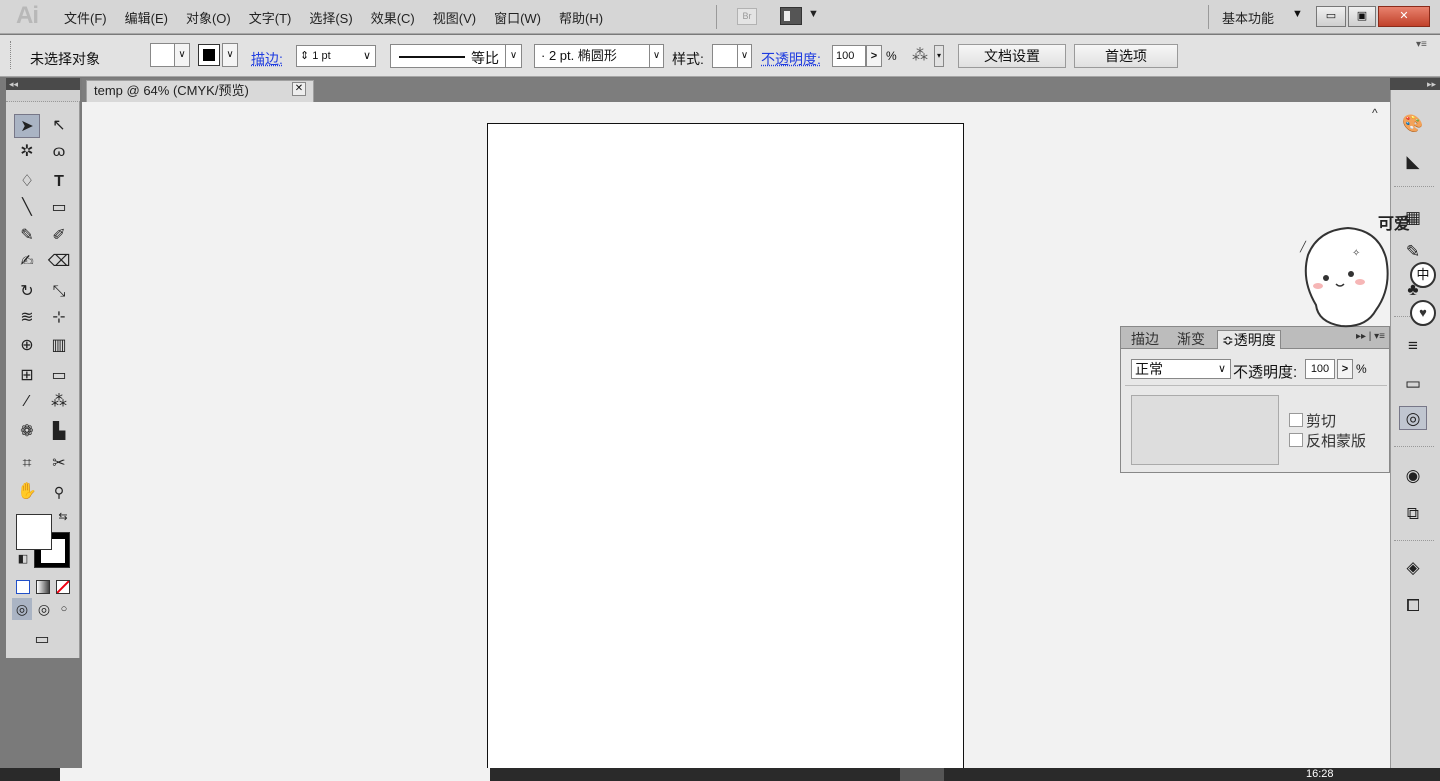  What do you see at coordinates (42, 640) in the screenshot?
I see `screen-mode-icon: ▭` at bounding box center [42, 640].